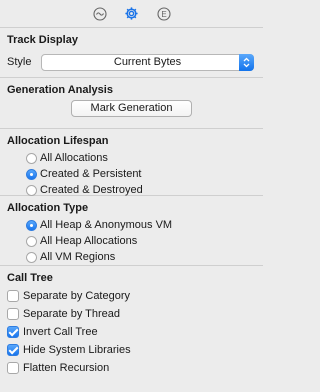 The image size is (320, 392). I want to click on radio-all-vm-regions: All VM Regions, so click(144, 257).